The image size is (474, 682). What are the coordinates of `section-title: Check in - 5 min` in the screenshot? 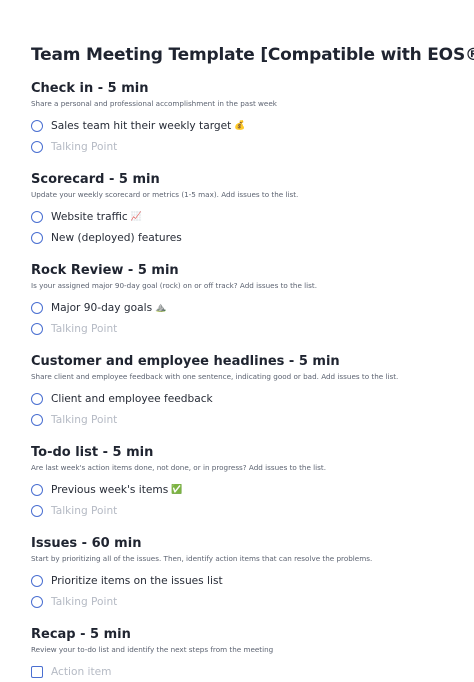 It's located at (90, 88).